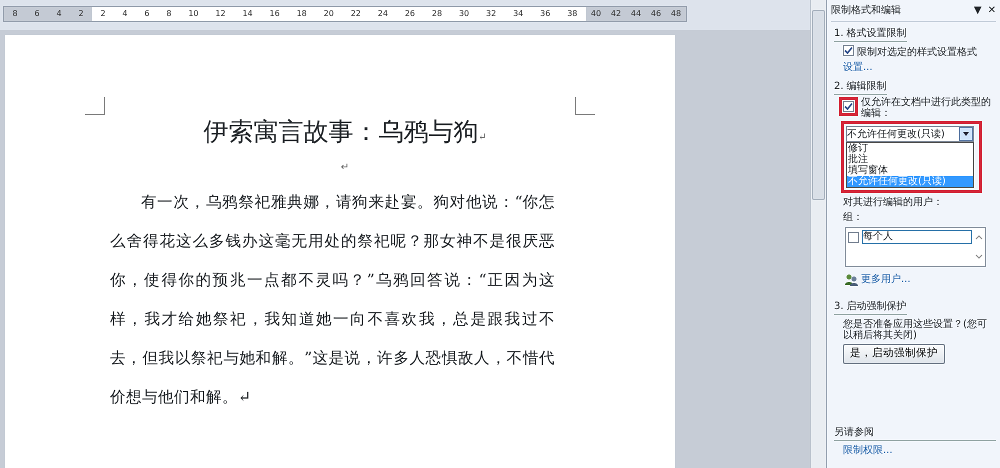  Describe the element at coordinates (910, 148) in the screenshot. I see `dropdown-option: 修订` at that location.